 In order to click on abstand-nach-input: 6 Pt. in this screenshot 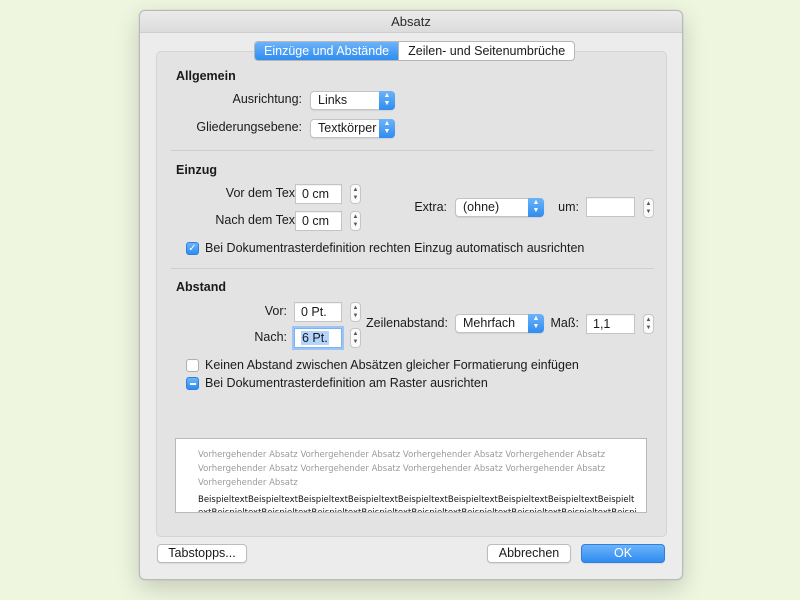, I will do `click(318, 338)`.